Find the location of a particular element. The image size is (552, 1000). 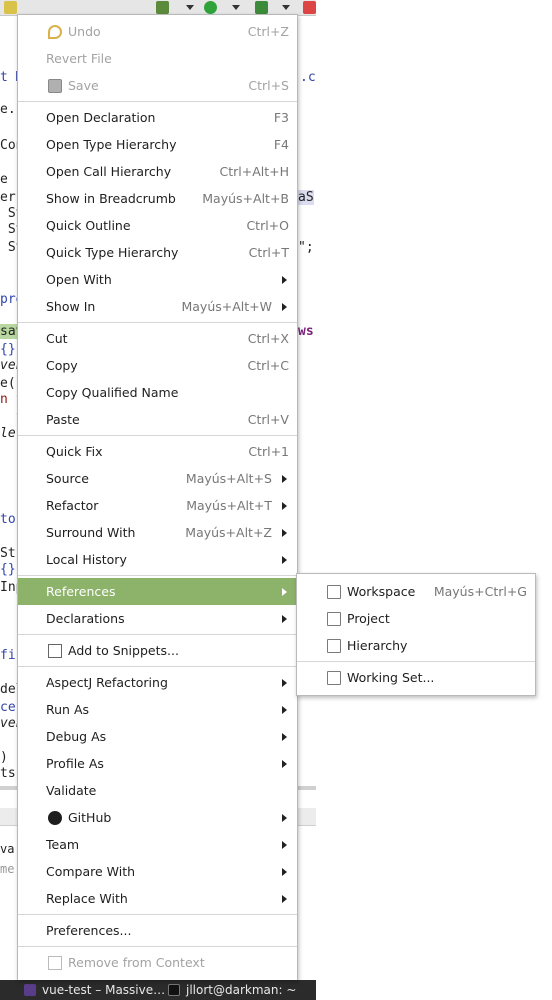

menu-item-surround-with: Surround With Mayús+Alt+Z is located at coordinates (157, 532).